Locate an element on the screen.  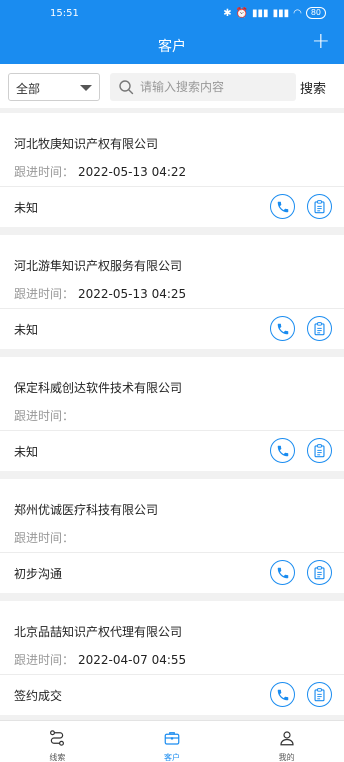
follow-time-value: 2022-05-13 04:22 is located at coordinates (132, 172).